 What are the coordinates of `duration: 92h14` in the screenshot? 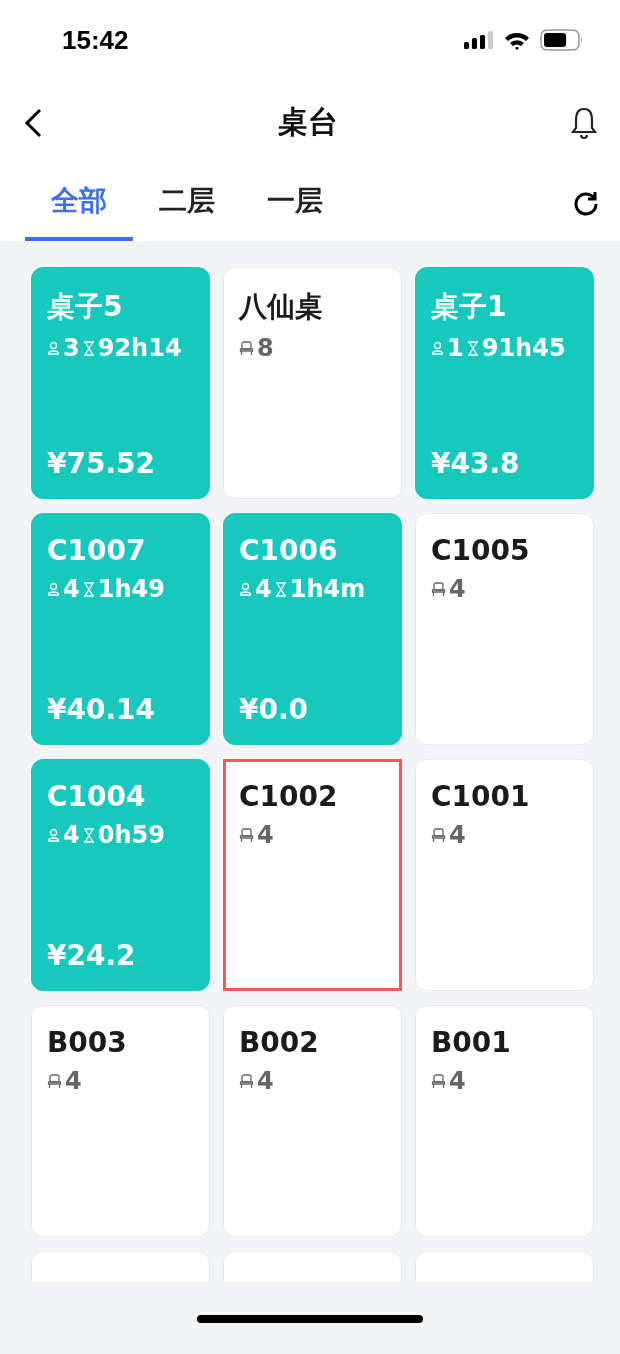 It's located at (139, 348).